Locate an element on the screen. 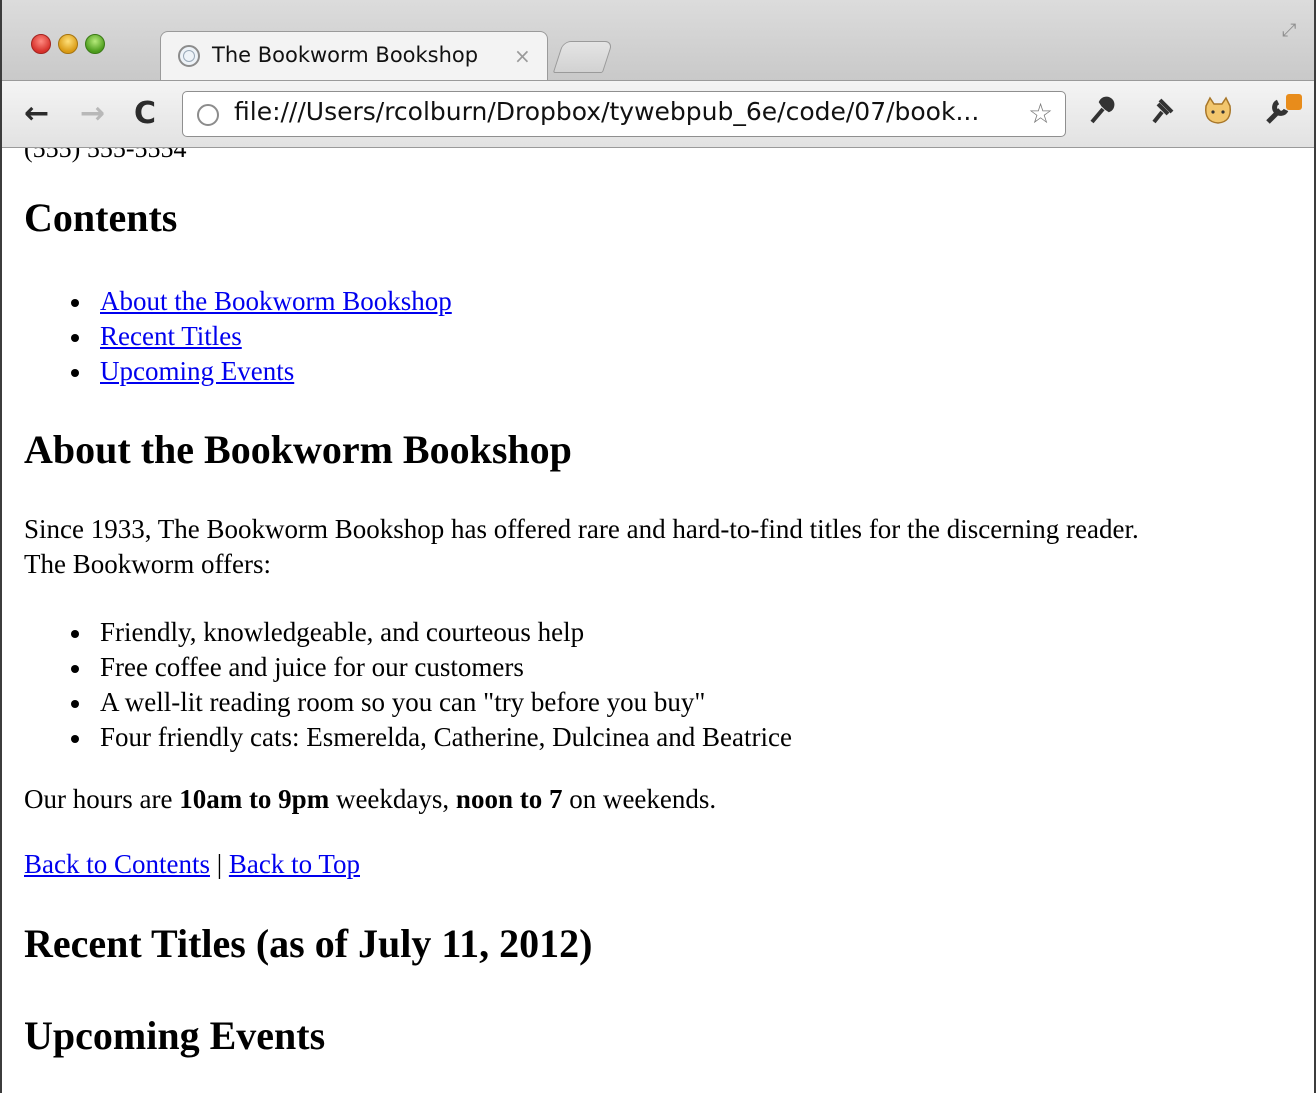 The image size is (1316, 1093). back-to-contents-link: Back to Contents is located at coordinates (117, 864).